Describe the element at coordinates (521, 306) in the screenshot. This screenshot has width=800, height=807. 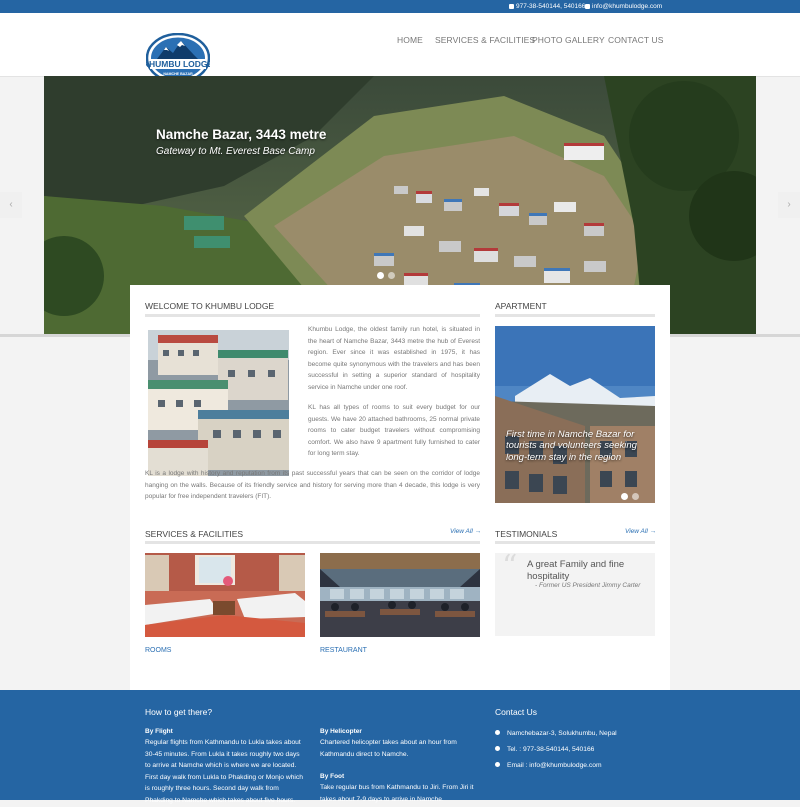
I see `apartment-heading: APARTMENT` at that location.